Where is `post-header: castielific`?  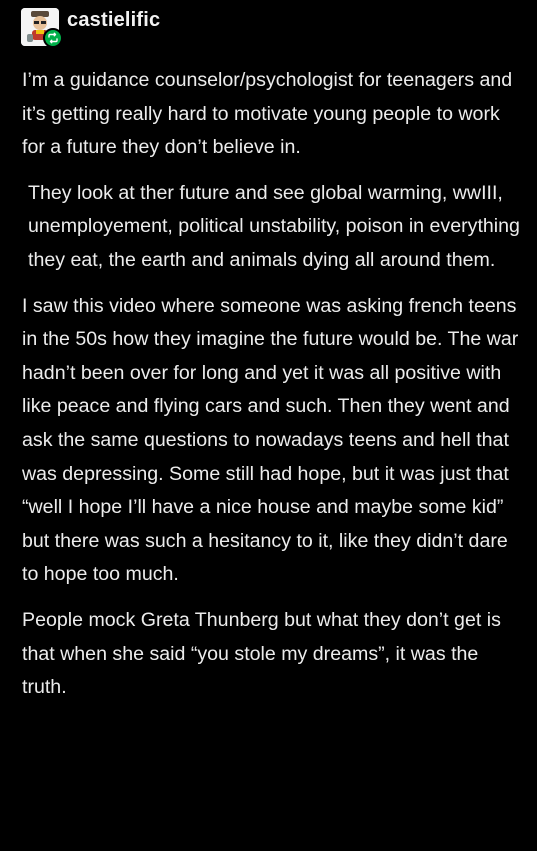
post-header: castielific is located at coordinates (90, 28).